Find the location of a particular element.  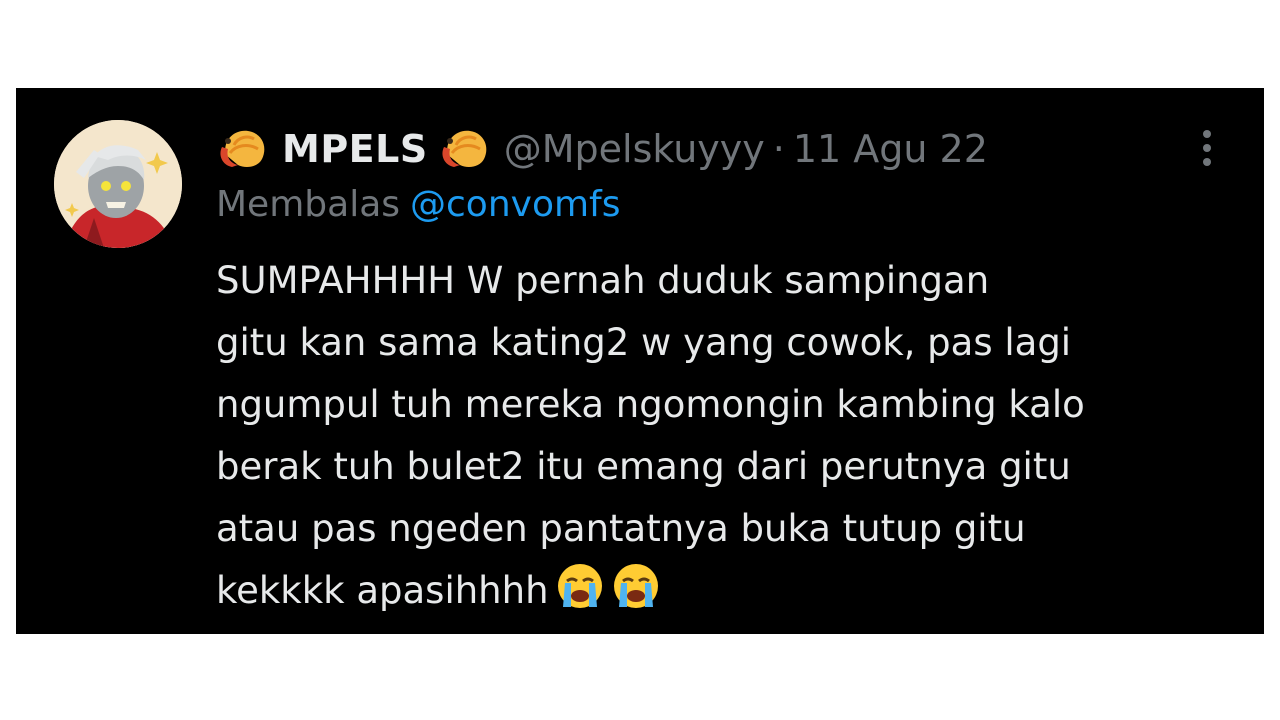

reply-label: Membalas is located at coordinates (308, 204).